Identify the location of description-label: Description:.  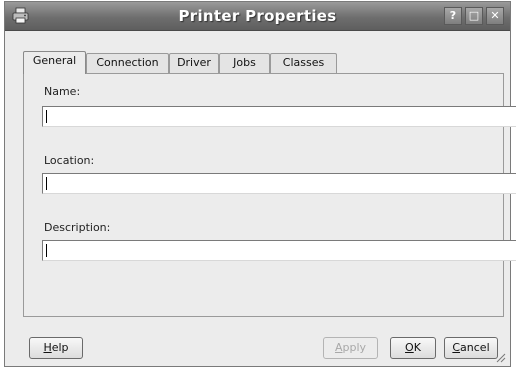
(77, 227).